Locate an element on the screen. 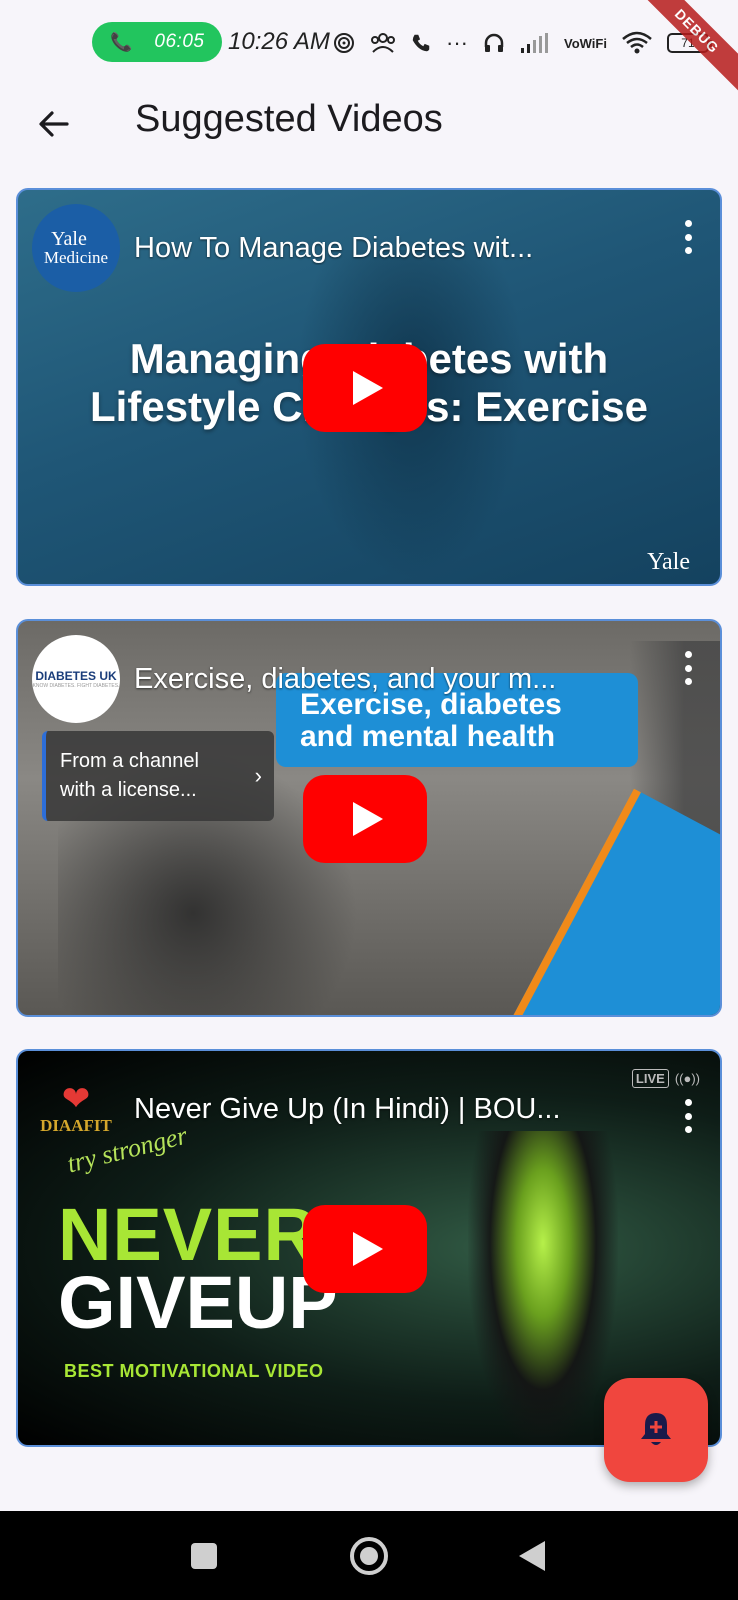 Image resolution: width=738 pixels, height=1600 pixels. arrow-left-icon is located at coordinates (54, 124).